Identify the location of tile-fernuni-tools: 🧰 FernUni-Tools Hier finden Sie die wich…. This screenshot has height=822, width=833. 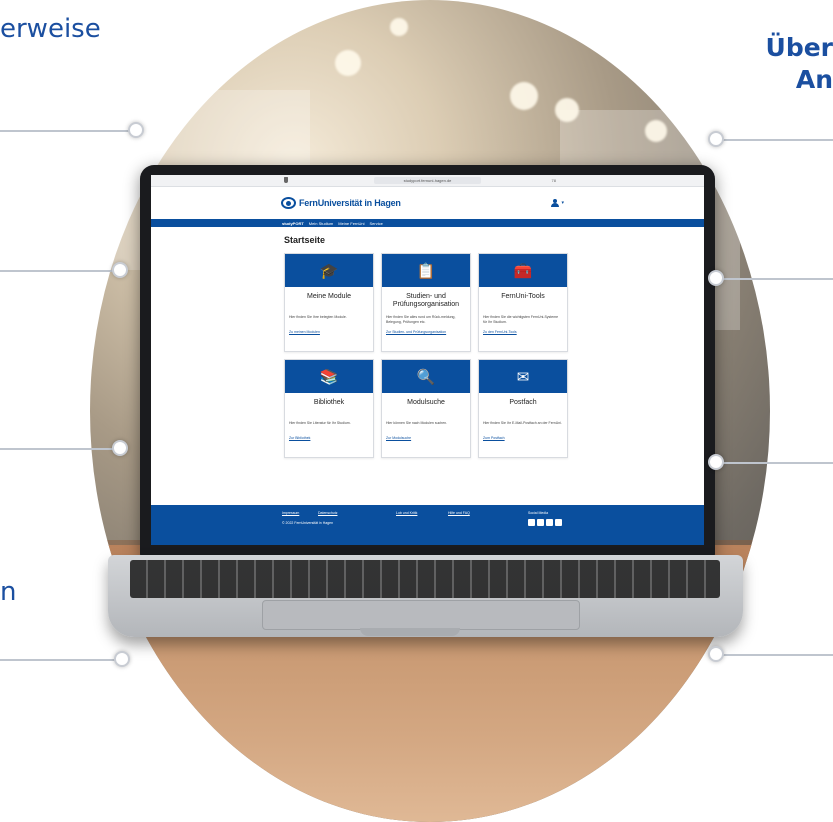
(523, 302).